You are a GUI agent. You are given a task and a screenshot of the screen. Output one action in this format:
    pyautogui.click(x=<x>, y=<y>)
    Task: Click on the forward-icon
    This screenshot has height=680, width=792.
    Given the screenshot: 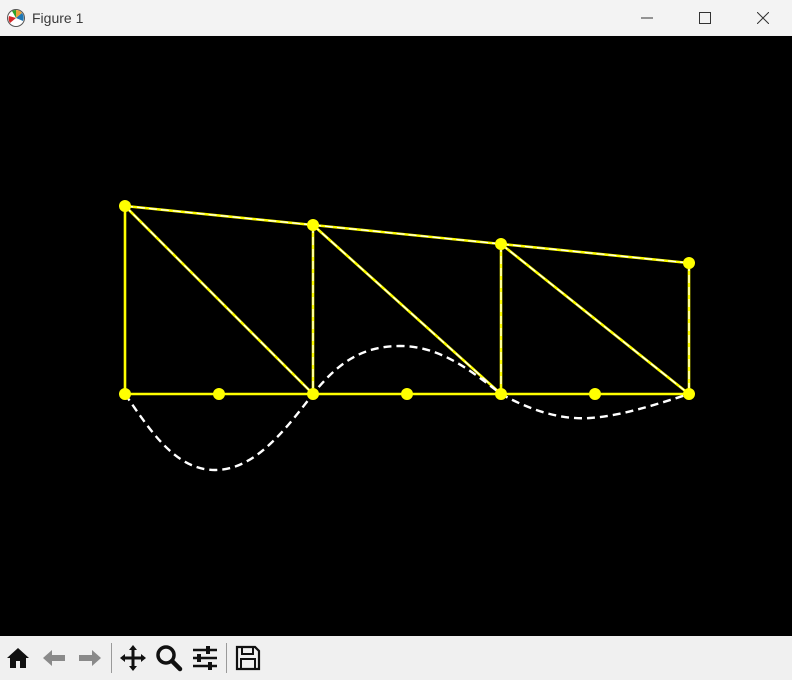 What is the action you would take?
    pyautogui.click(x=90, y=658)
    